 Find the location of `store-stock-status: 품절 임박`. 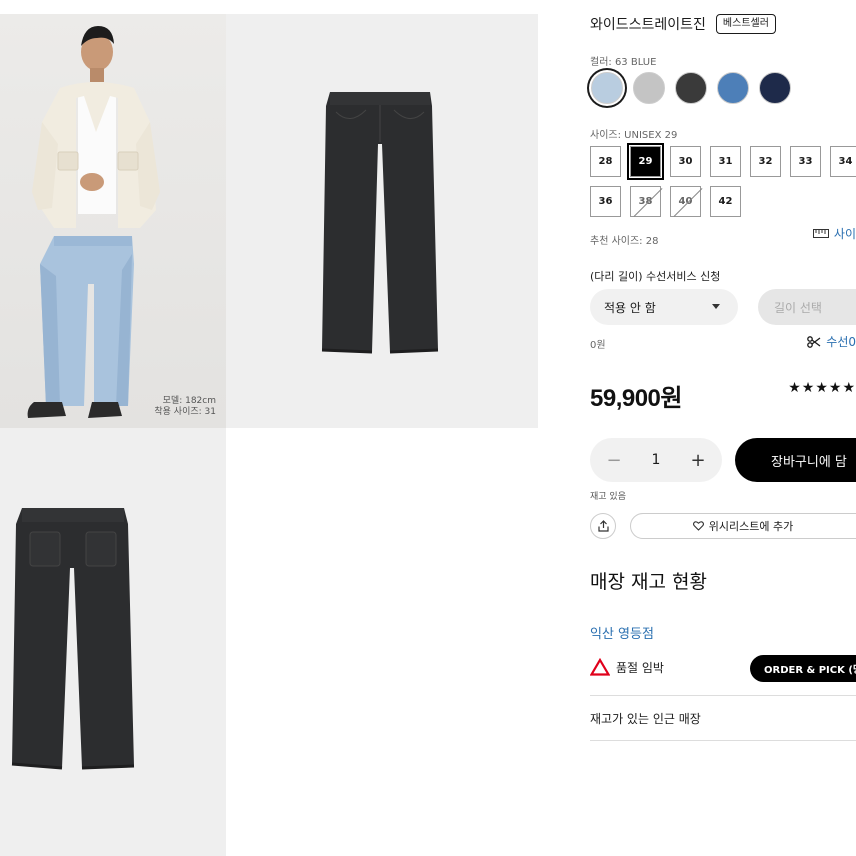

store-stock-status: 품절 임박 is located at coordinates (627, 667).